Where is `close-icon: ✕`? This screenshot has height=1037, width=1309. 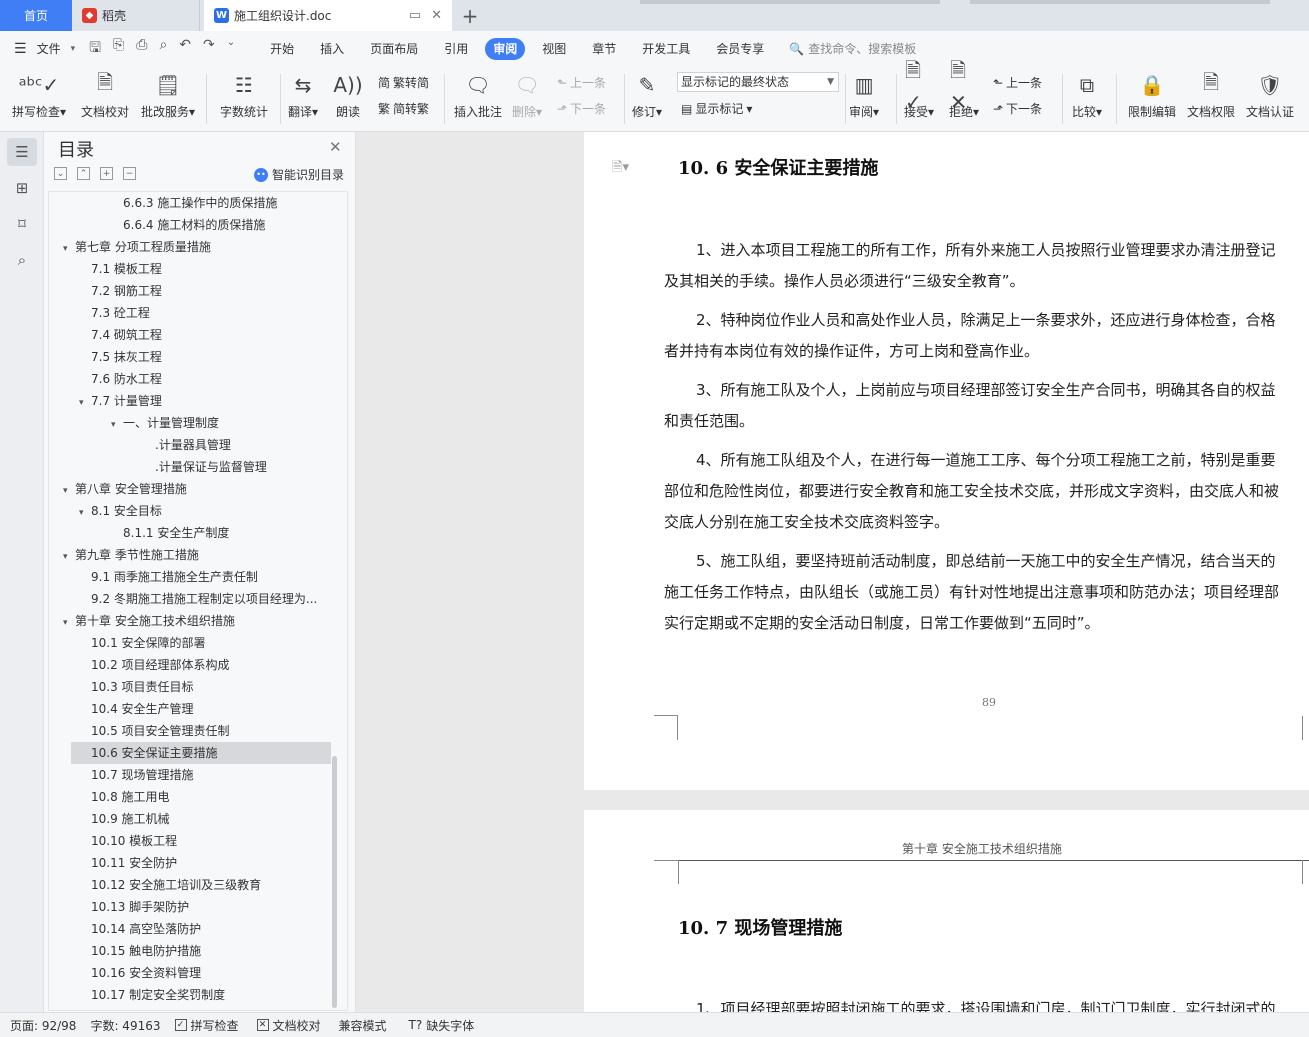 close-icon: ✕ is located at coordinates (335, 147).